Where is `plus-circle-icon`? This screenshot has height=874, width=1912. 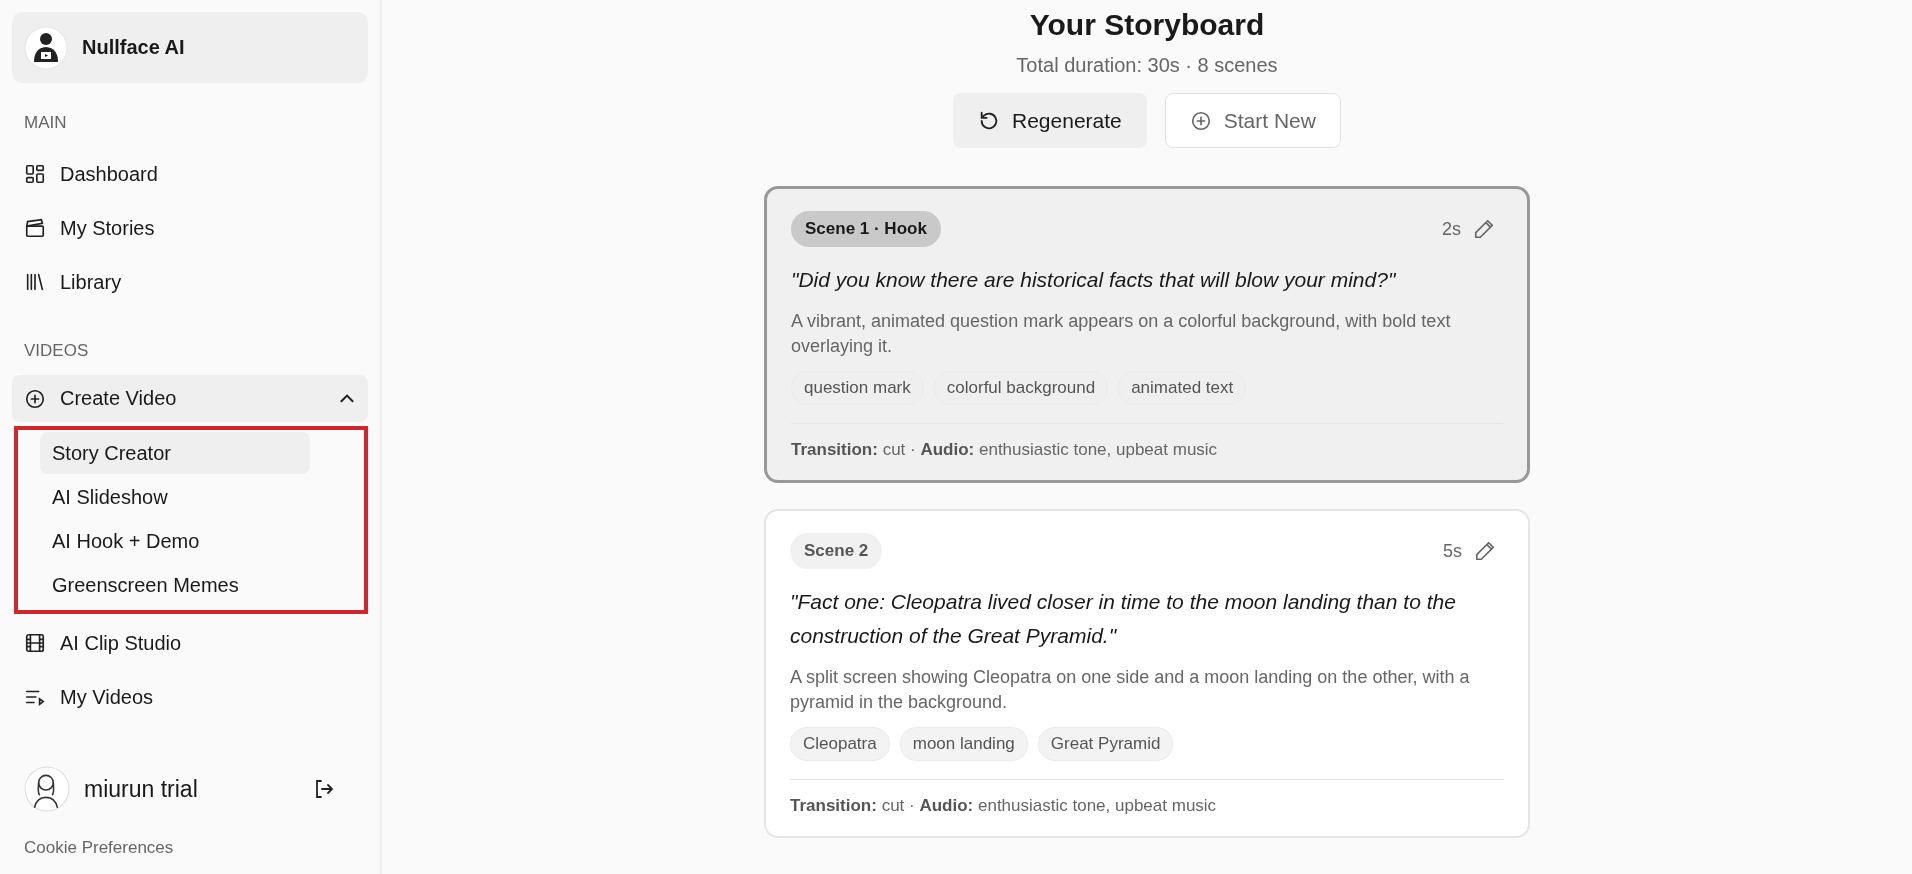
plus-circle-icon is located at coordinates (1200, 120).